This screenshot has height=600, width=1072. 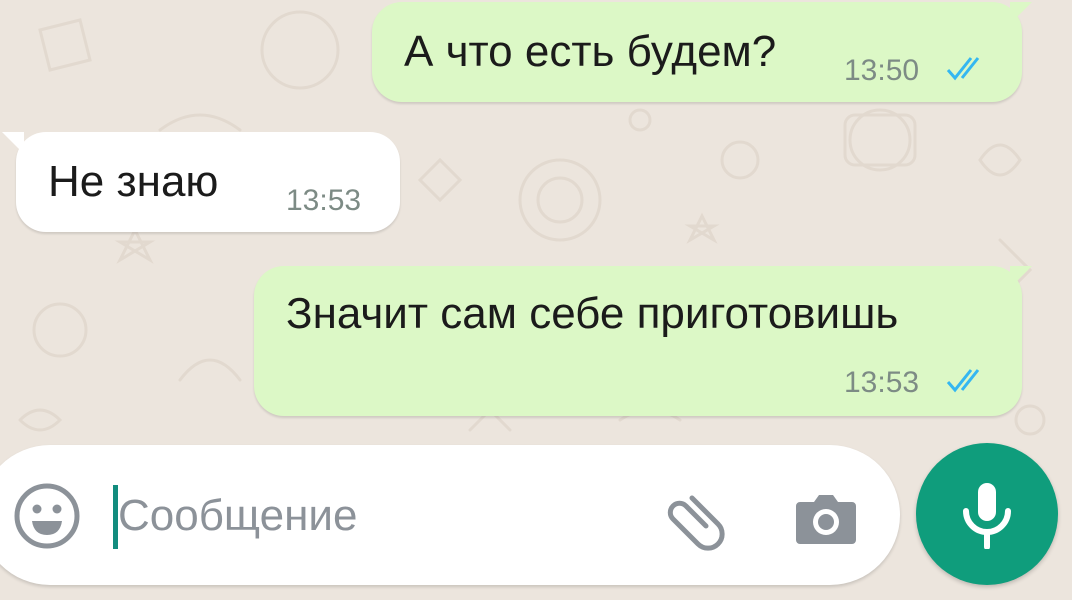 I want to click on message-input, so click(x=378, y=516).